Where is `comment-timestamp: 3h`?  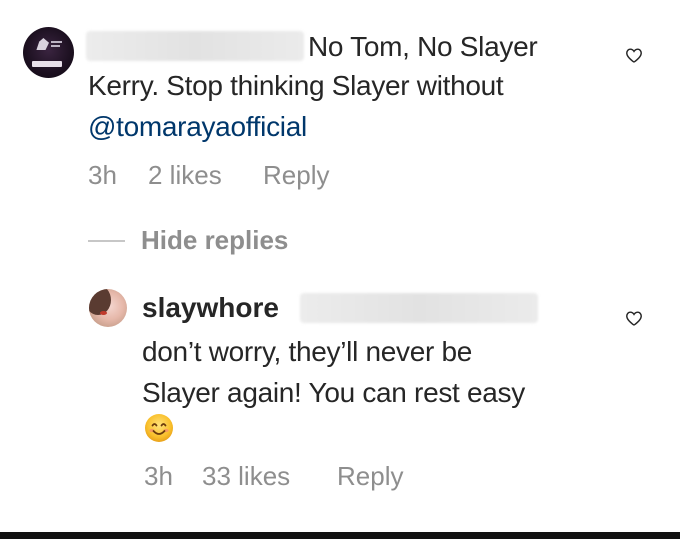 comment-timestamp: 3h is located at coordinates (102, 175).